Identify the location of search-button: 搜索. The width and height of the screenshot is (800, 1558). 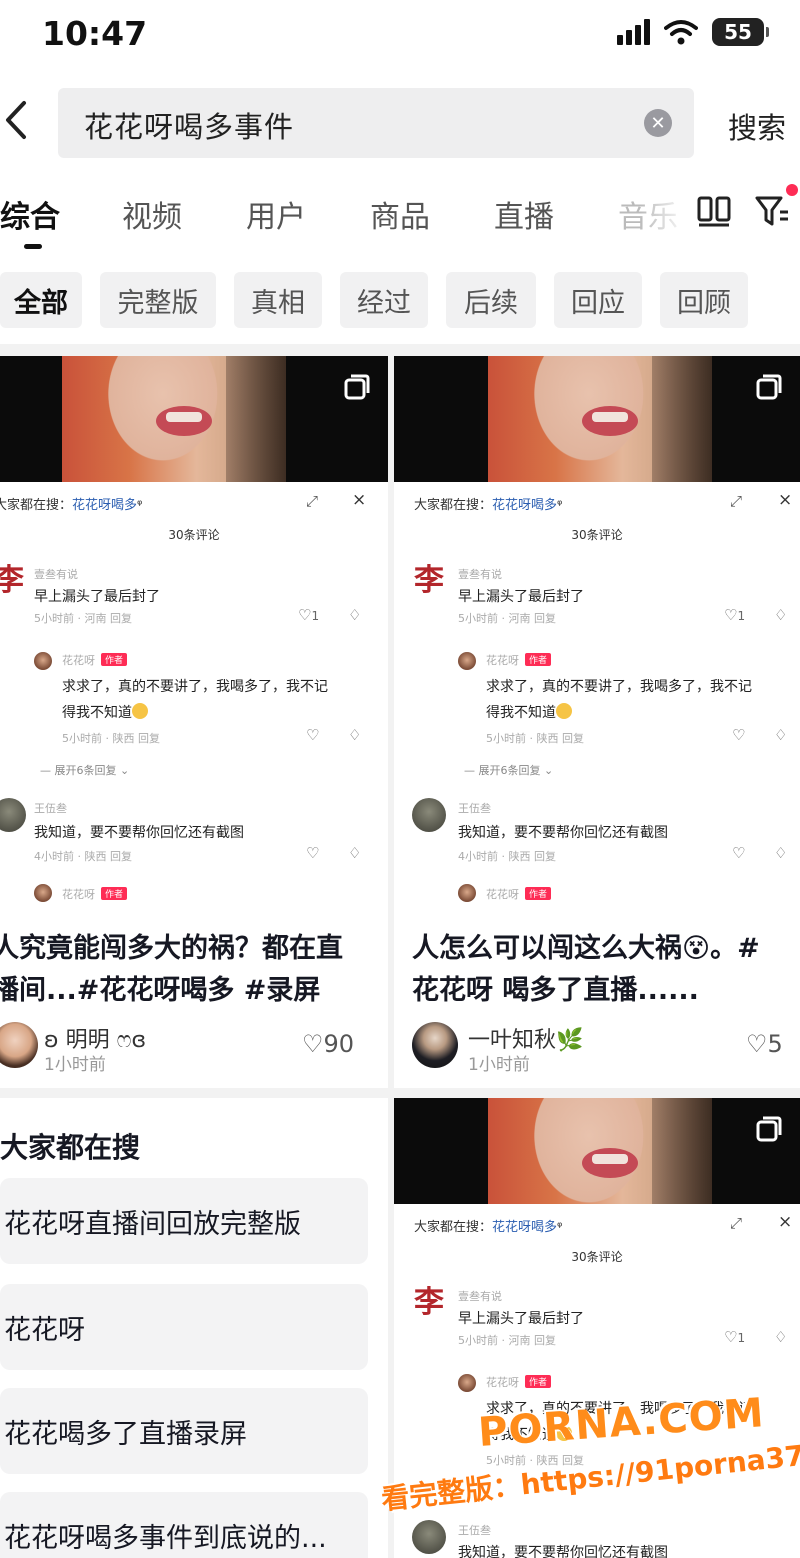
(757, 126).